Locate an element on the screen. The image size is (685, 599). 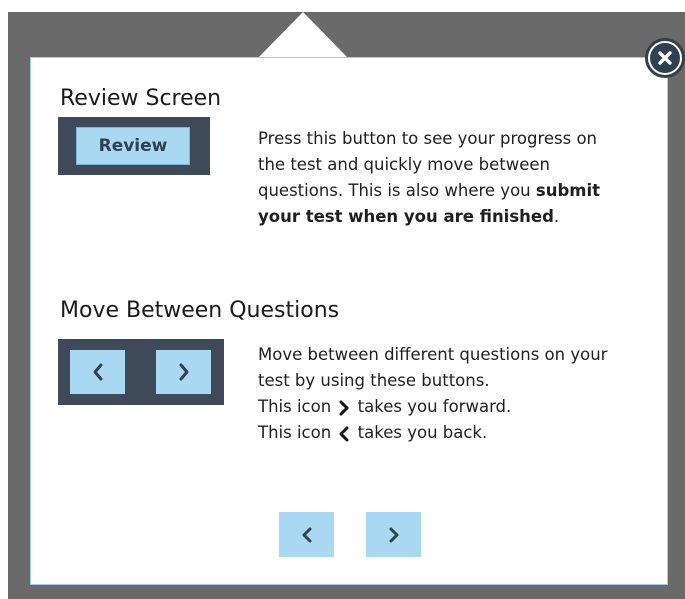
forward-line-prefix: This icon is located at coordinates (295, 406).